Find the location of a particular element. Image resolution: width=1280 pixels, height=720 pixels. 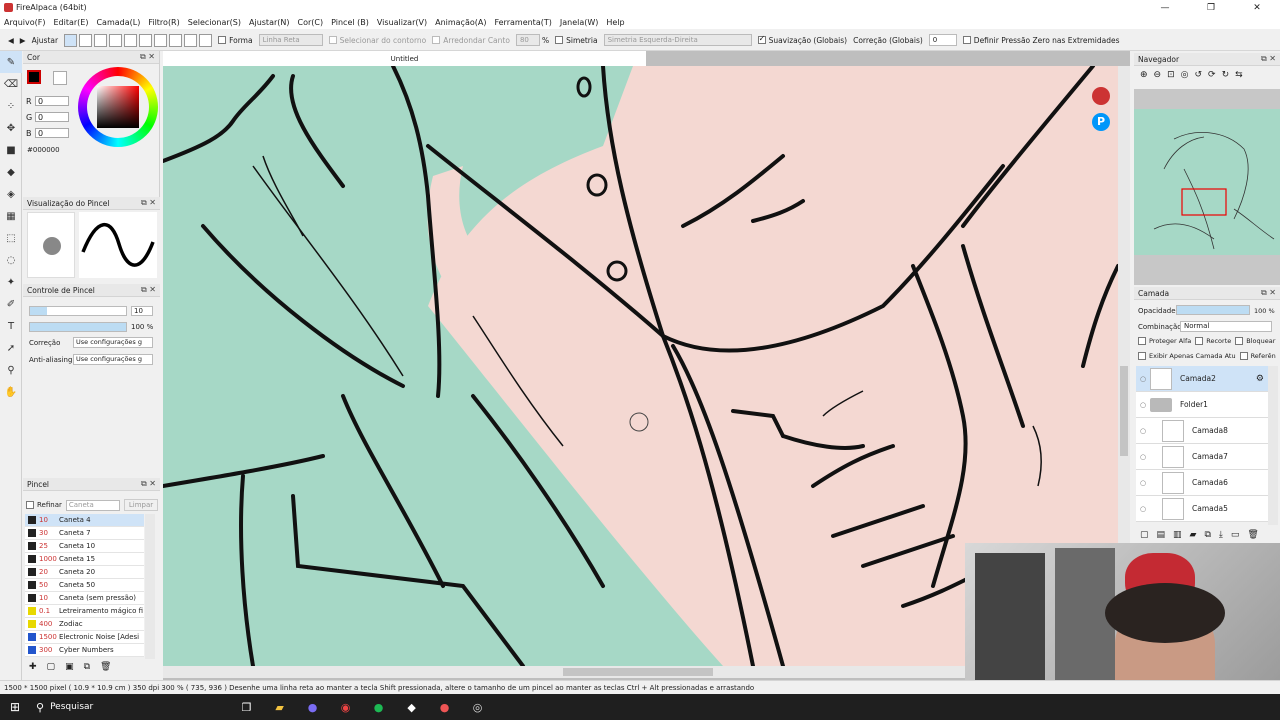

move-tool-icon: ✥ is located at coordinates (11, 128).